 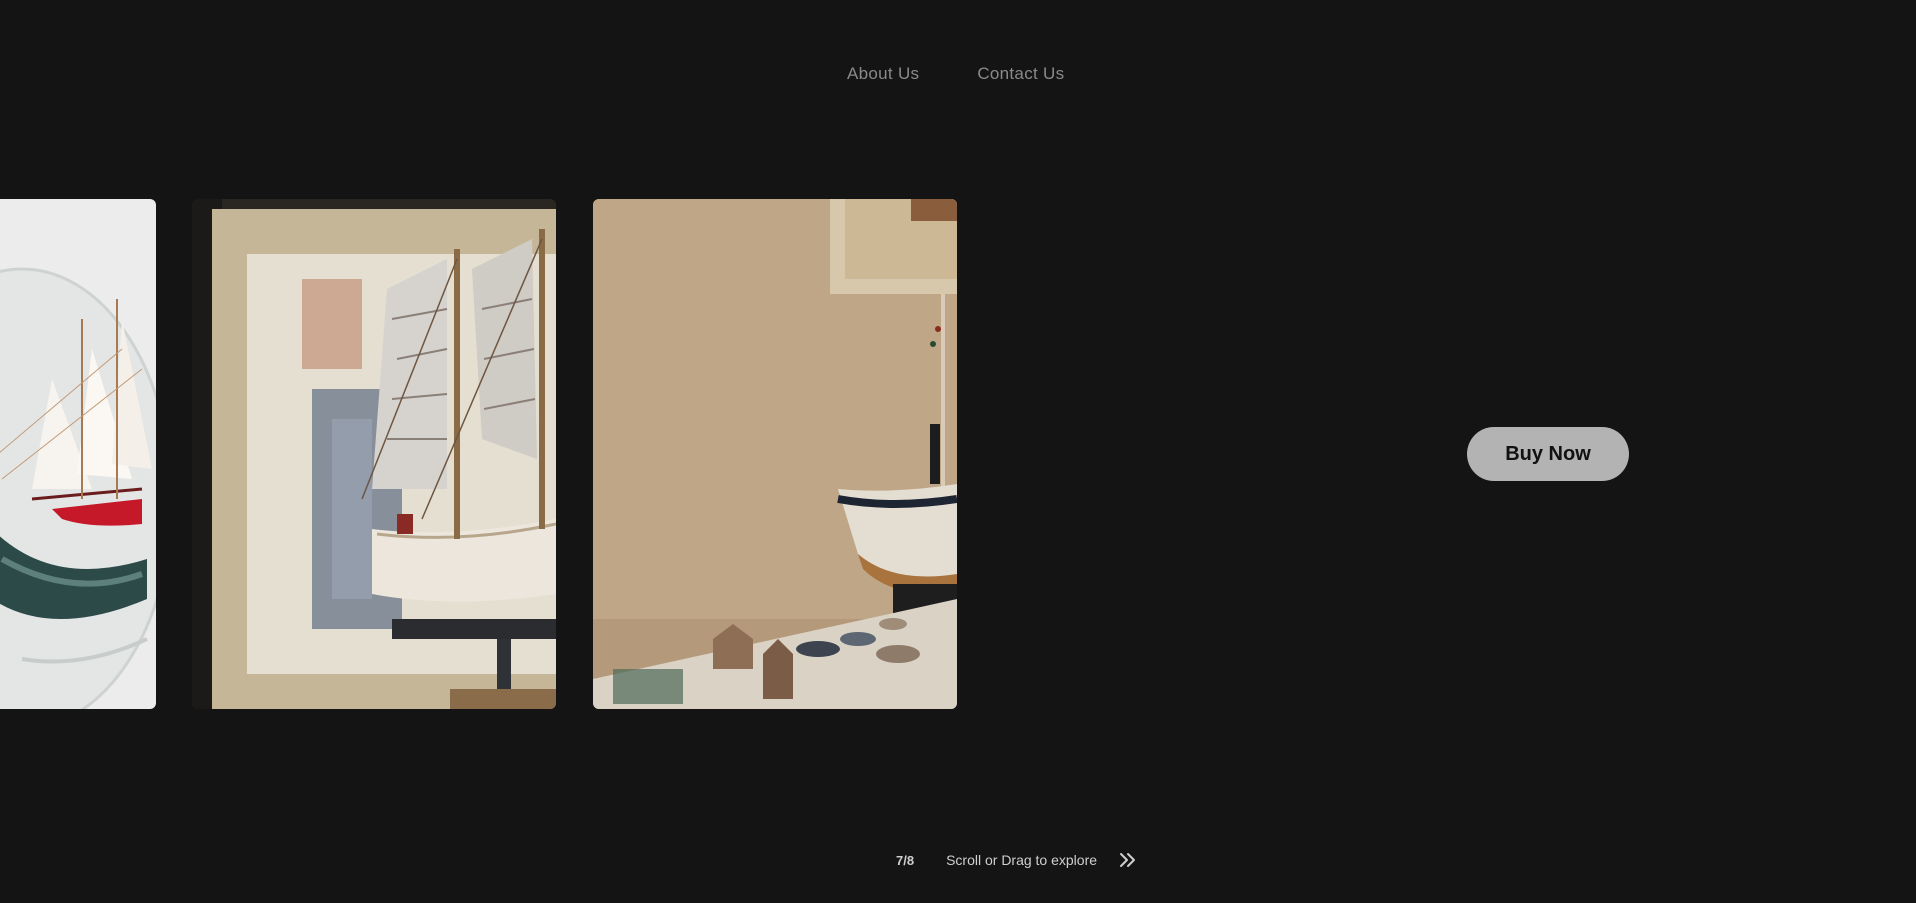 I want to click on model-sailing-ship-image, so click(x=374, y=454).